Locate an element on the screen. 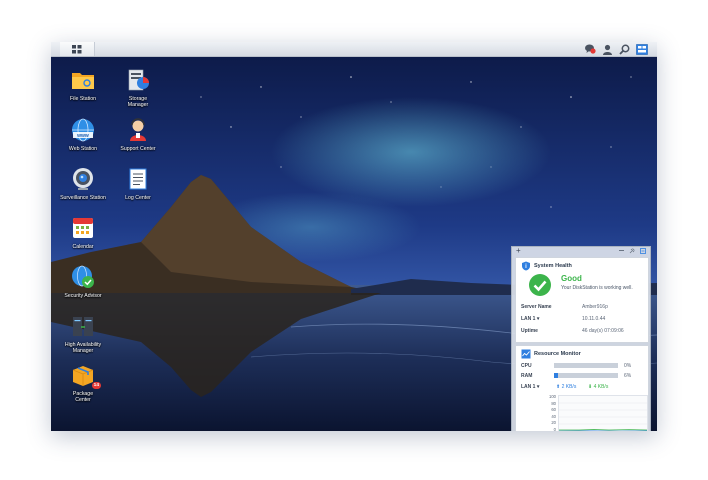 The image size is (708, 480). app-label: Security Advisor is located at coordinates (83, 296).